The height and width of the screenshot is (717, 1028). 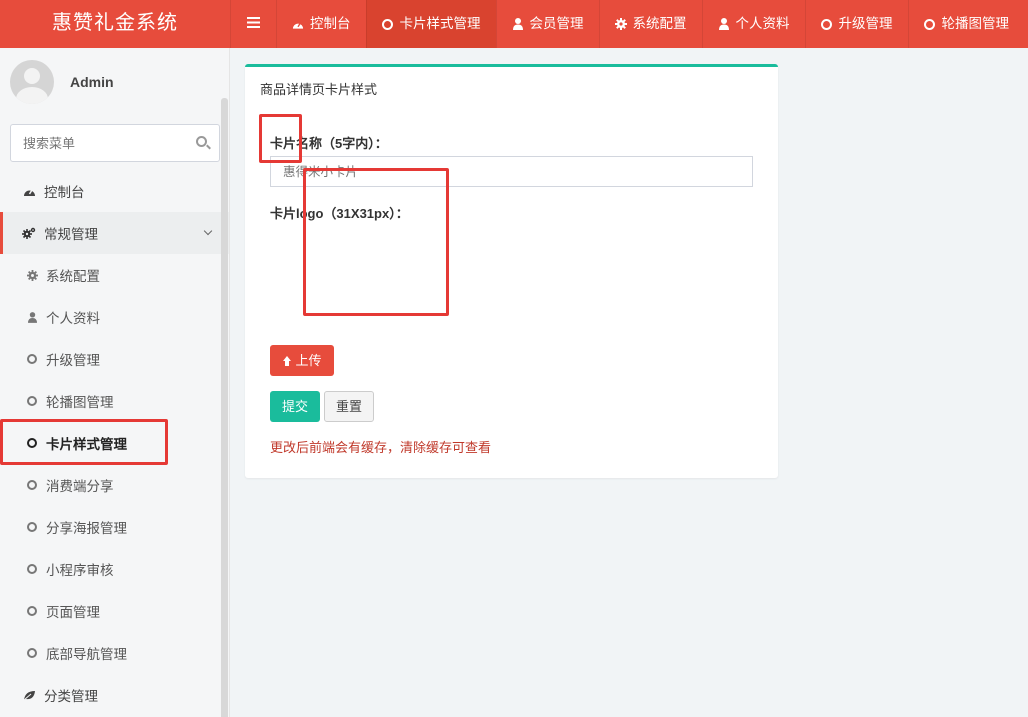 I want to click on sidebar-item-label: 卡片样式管理, so click(x=86, y=444).